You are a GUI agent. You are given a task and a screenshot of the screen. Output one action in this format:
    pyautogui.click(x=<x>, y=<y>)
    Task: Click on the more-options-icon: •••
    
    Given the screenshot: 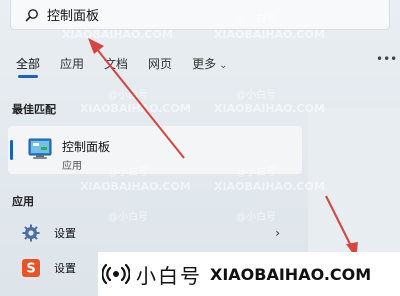 What is the action you would take?
    pyautogui.click(x=386, y=59)
    